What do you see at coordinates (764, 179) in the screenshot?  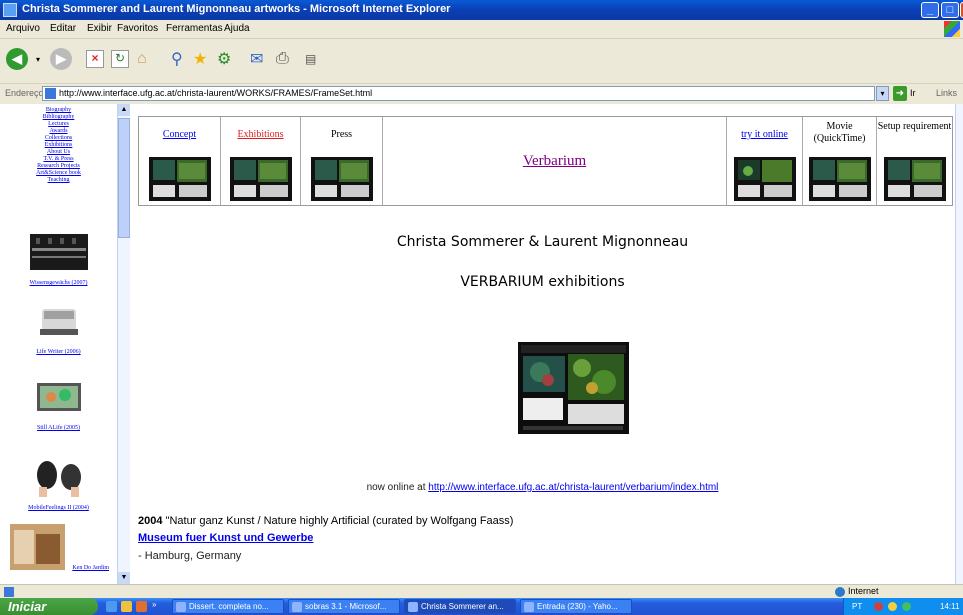 I see `try-online-thumbnail` at bounding box center [764, 179].